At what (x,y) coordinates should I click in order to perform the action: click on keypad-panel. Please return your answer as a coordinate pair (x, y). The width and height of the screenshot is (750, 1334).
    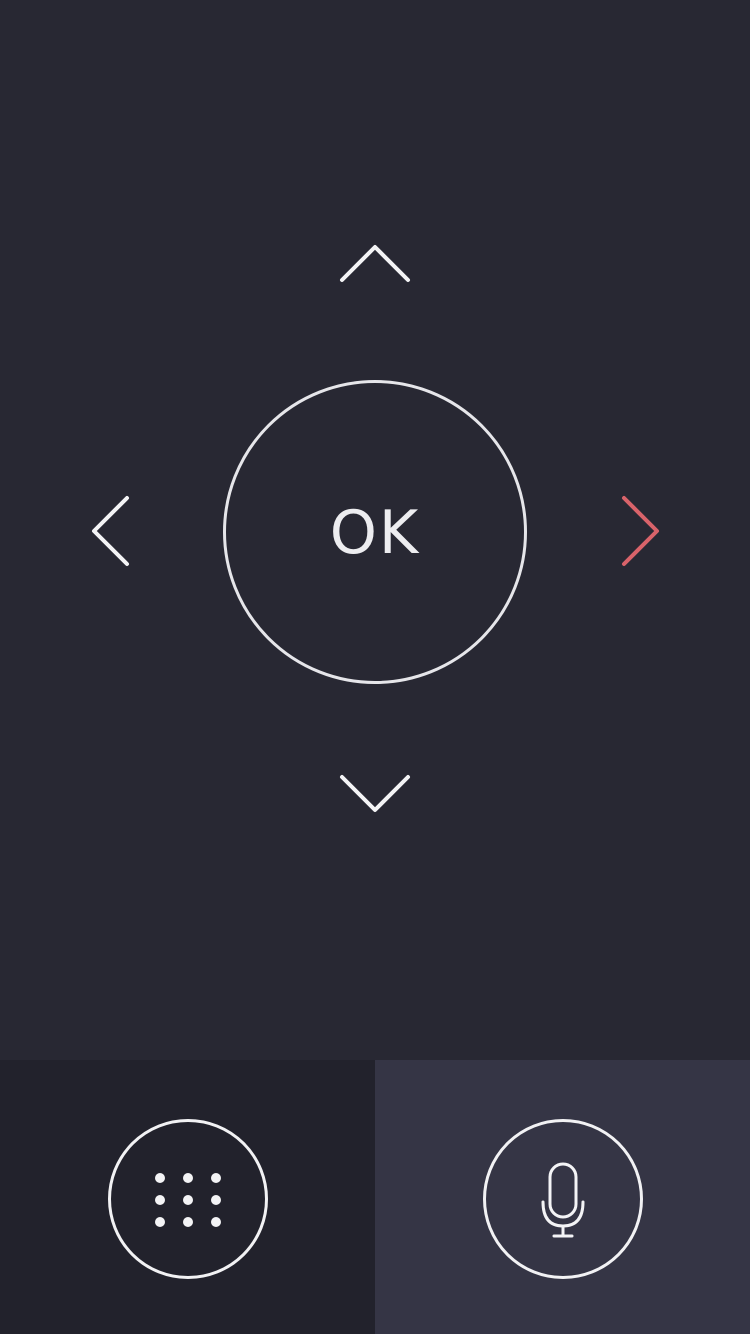
    Looking at the image, I should click on (187, 1197).